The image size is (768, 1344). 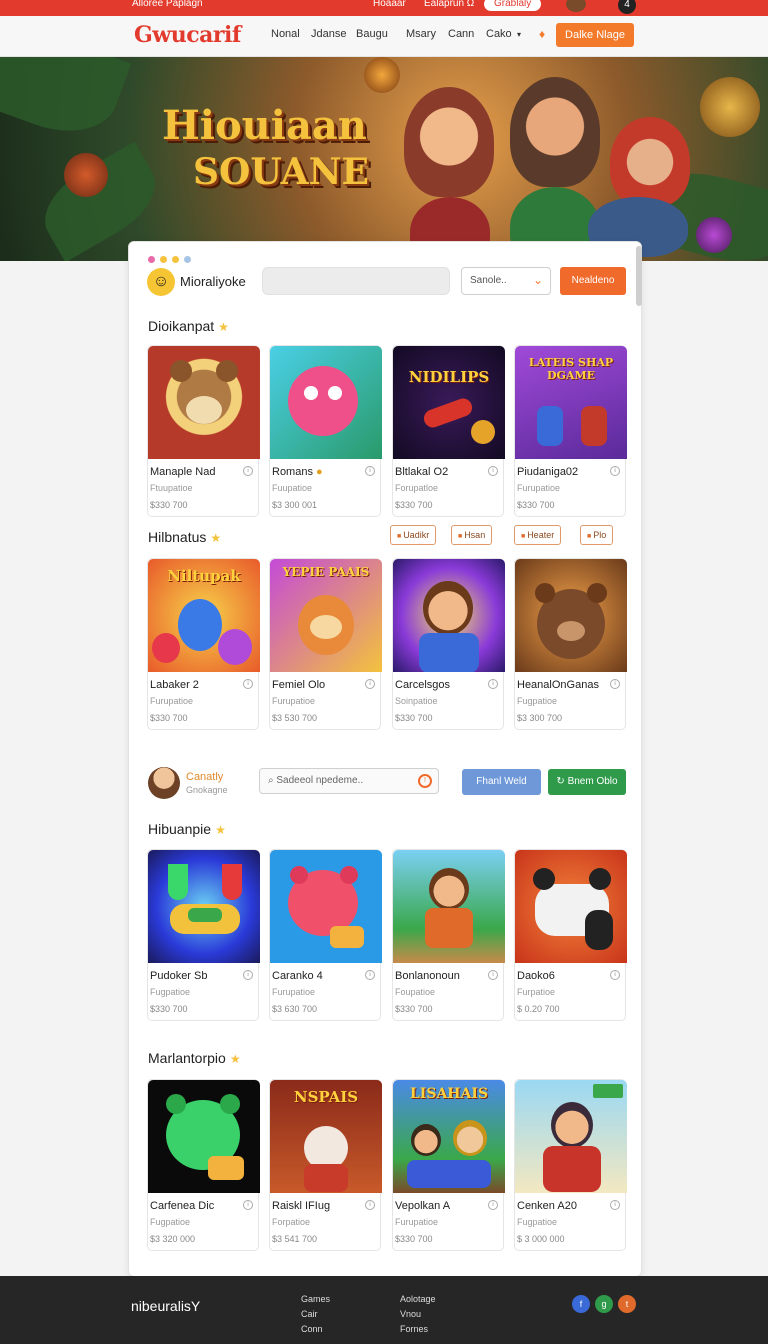 What do you see at coordinates (292, 488) in the screenshot?
I see `game-subtitle: Fuupatioe` at bounding box center [292, 488].